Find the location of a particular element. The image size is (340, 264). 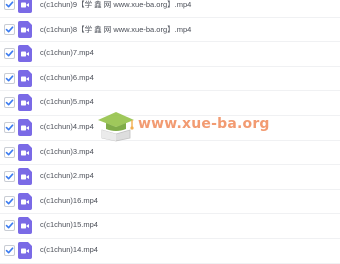

file-row: c(c1chun)6.mp4 is located at coordinates (170, 79).